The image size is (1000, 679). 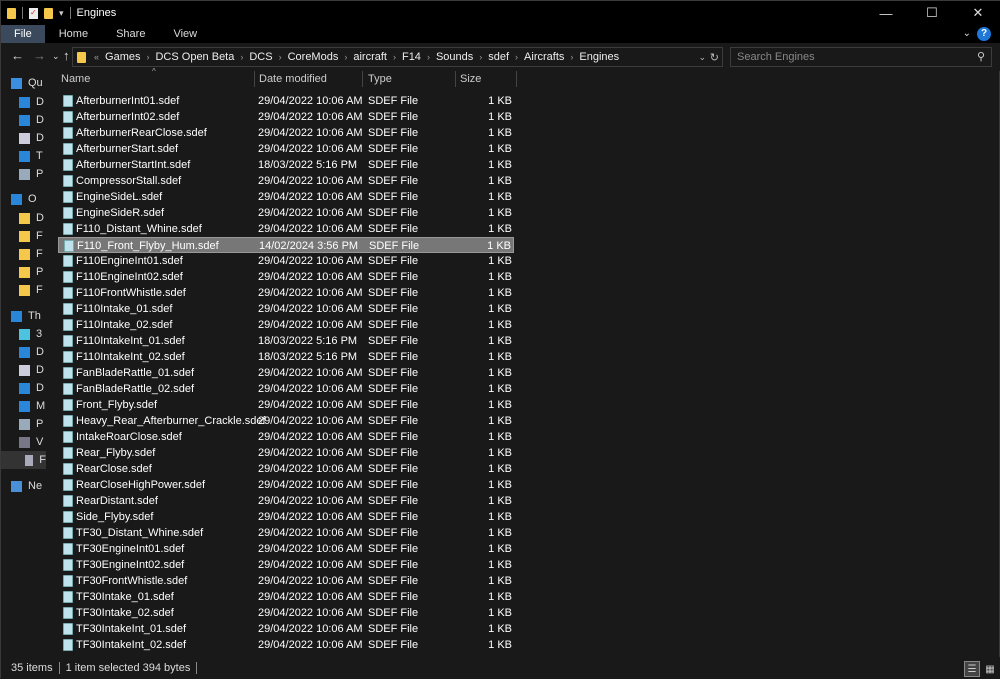 I want to click on new-folder-icon, so click(x=48, y=13).